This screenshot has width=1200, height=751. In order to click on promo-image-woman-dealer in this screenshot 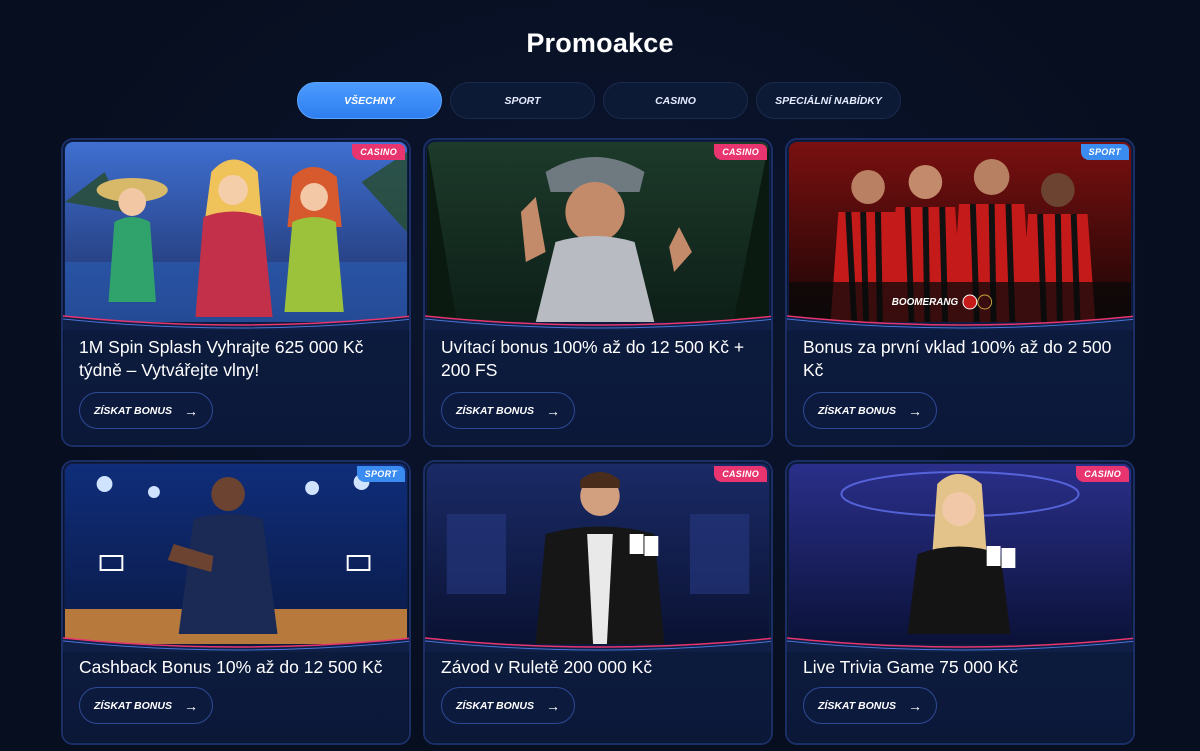, I will do `click(960, 554)`.